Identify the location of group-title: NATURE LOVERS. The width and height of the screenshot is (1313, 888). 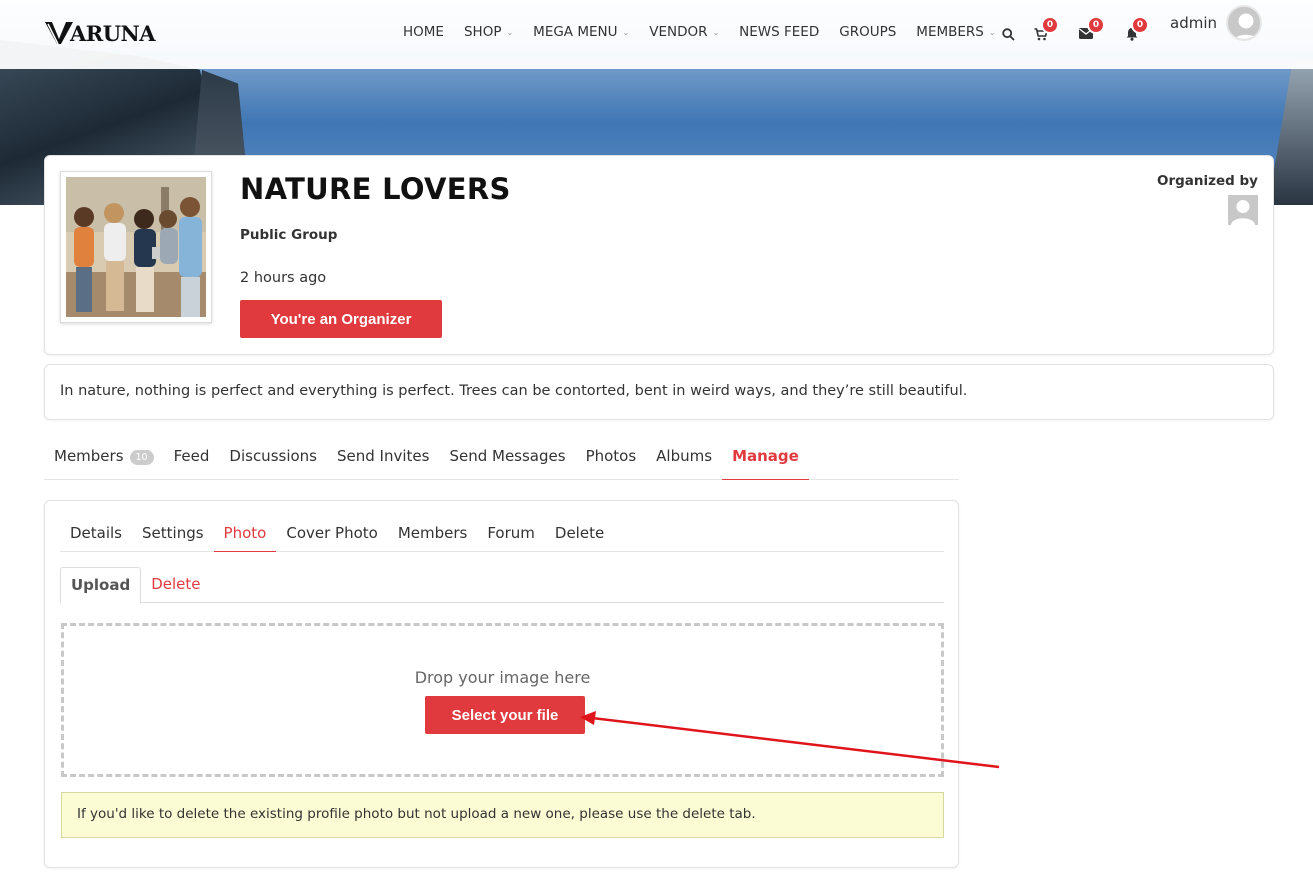
(375, 189).